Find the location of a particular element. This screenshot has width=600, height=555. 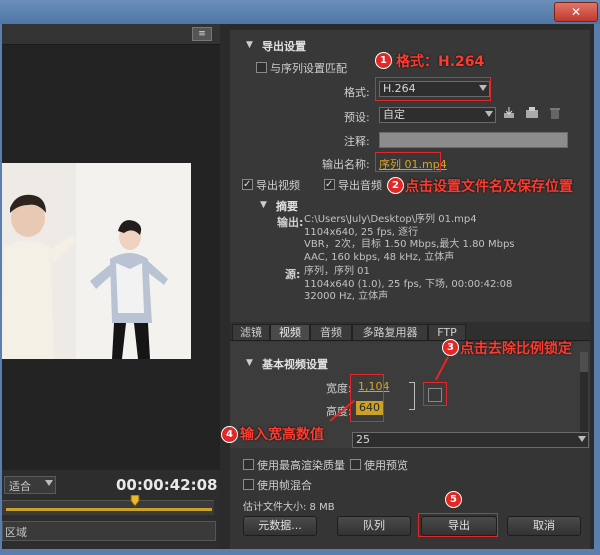

tab-audio: 音频 is located at coordinates (331, 332).